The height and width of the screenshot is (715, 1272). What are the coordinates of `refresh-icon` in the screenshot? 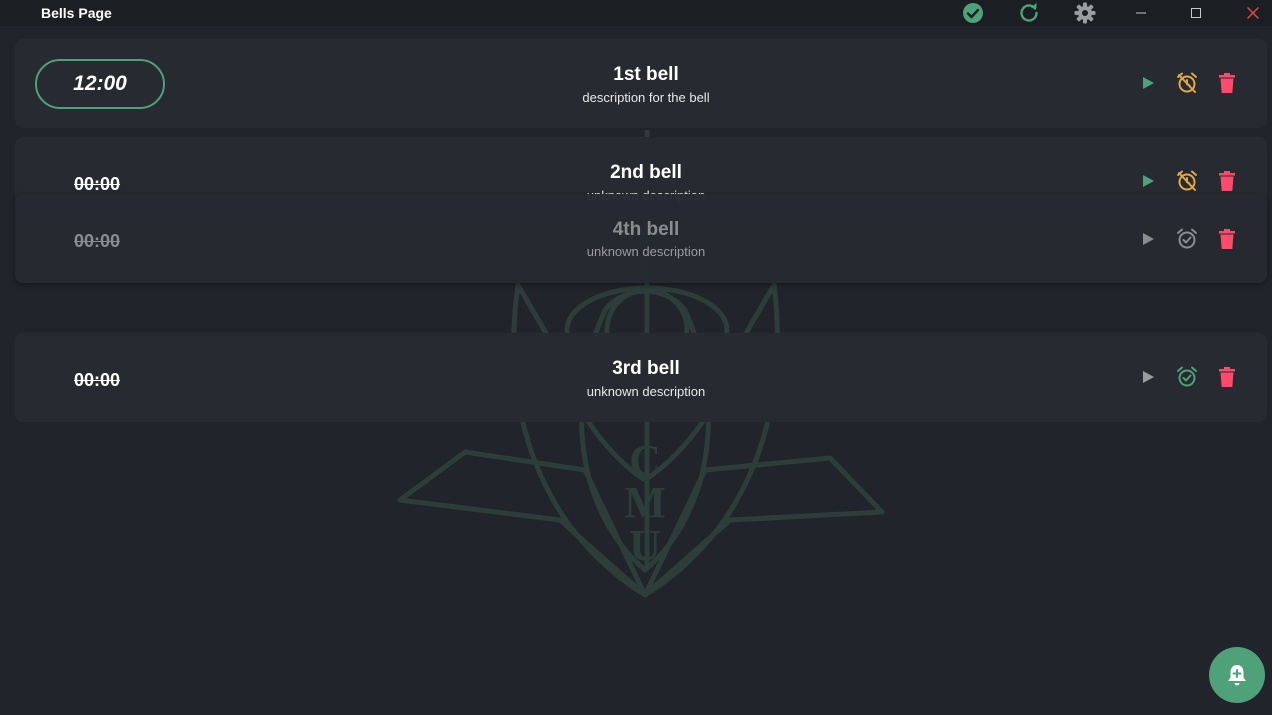 It's located at (1029, 12).